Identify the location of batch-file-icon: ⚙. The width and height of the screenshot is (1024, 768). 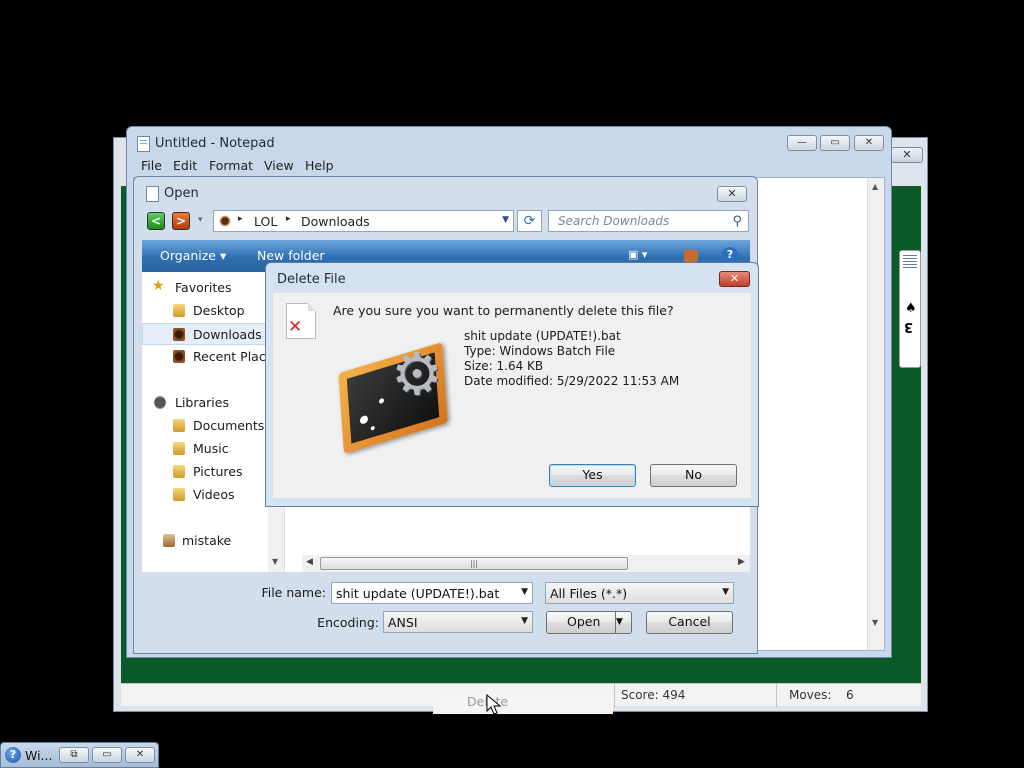
(397, 395).